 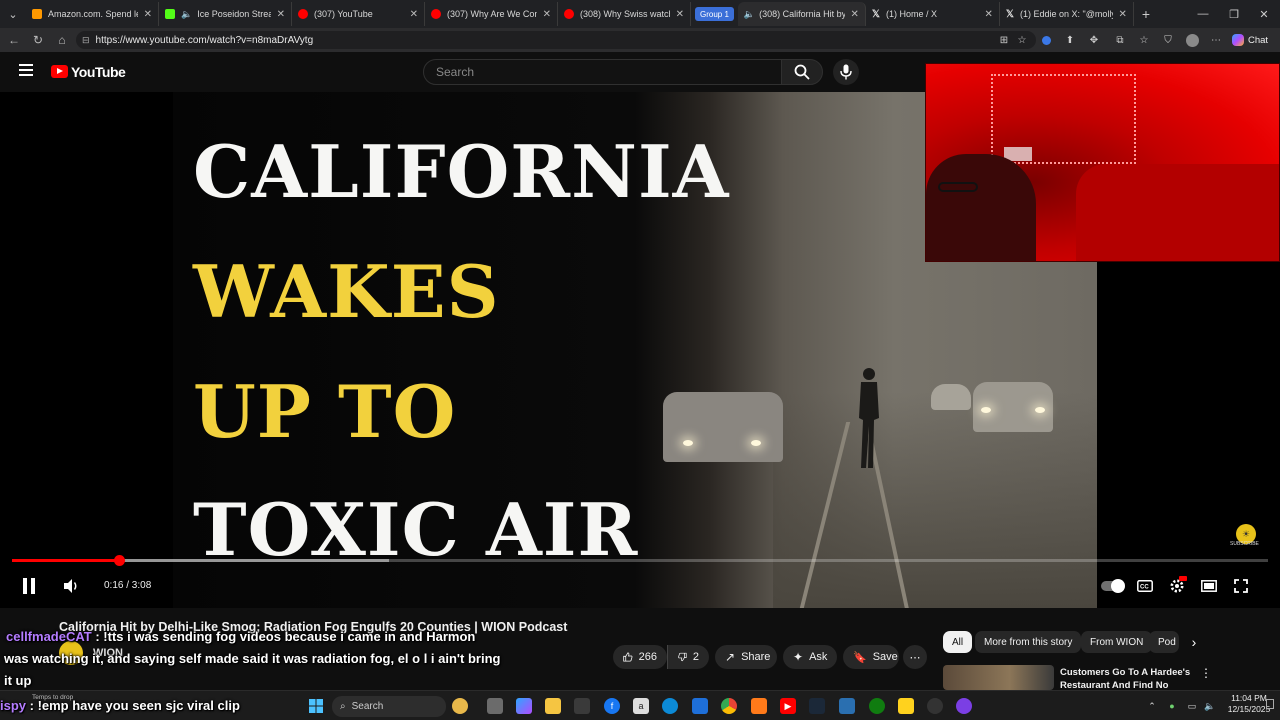 I want to click on tab-amazon: Amazon.com. Spend less. S ✕, so click(x=92, y=14).